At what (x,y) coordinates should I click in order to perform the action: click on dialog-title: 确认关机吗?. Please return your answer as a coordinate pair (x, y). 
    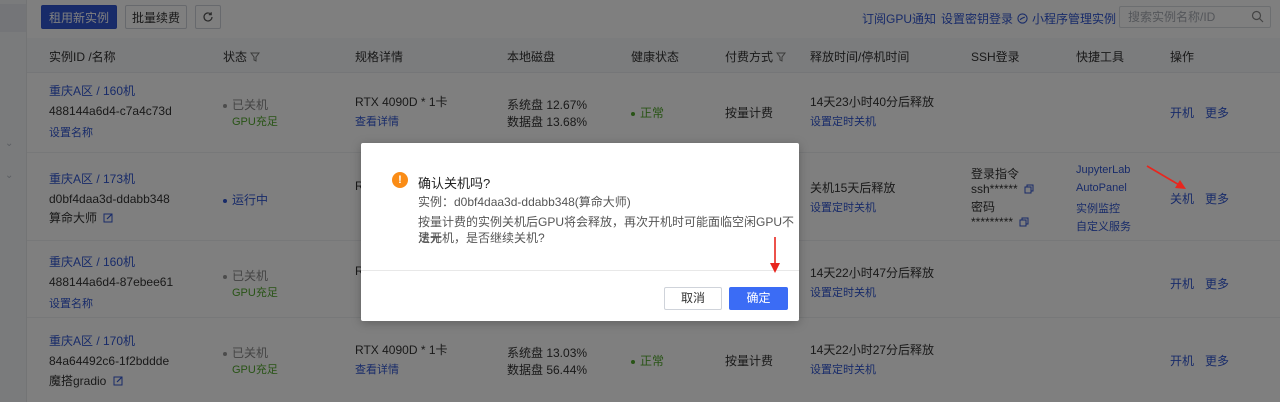
    Looking at the image, I should click on (454, 183).